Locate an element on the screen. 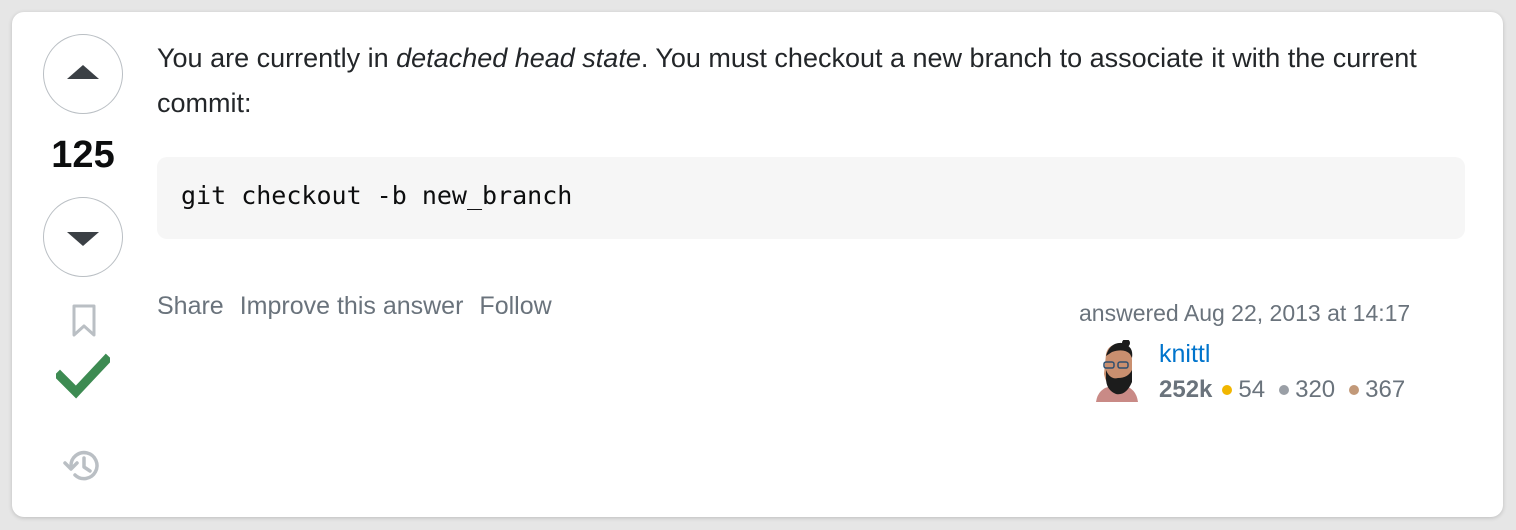  improve-answer-link: Improve this answer is located at coordinates (352, 306).